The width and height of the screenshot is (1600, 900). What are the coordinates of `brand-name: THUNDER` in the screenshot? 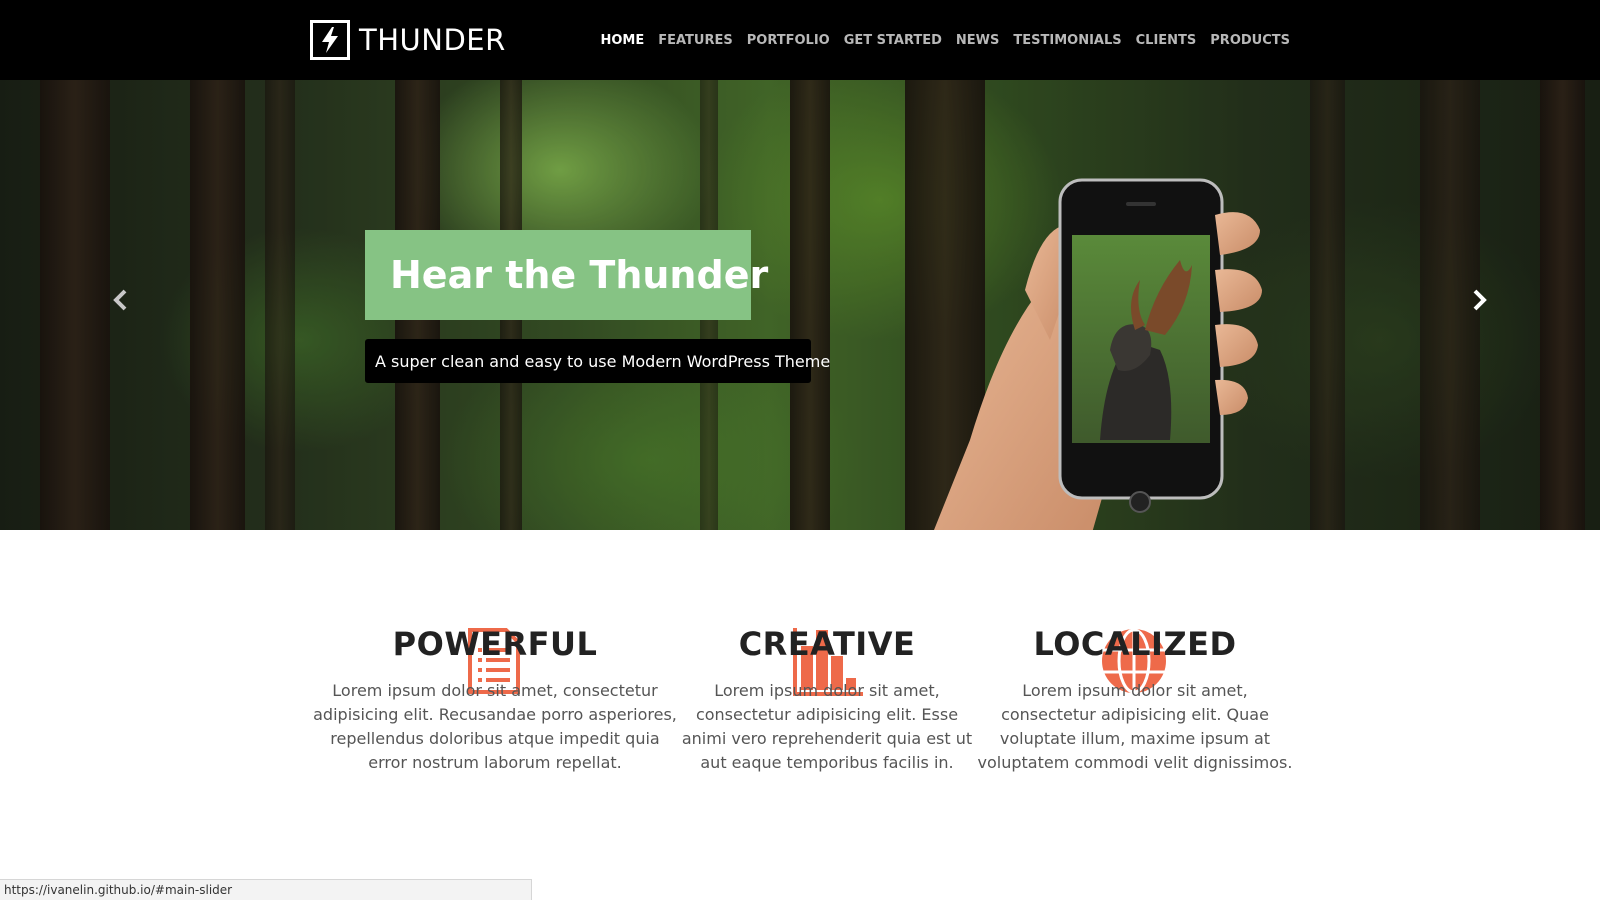 It's located at (432, 40).